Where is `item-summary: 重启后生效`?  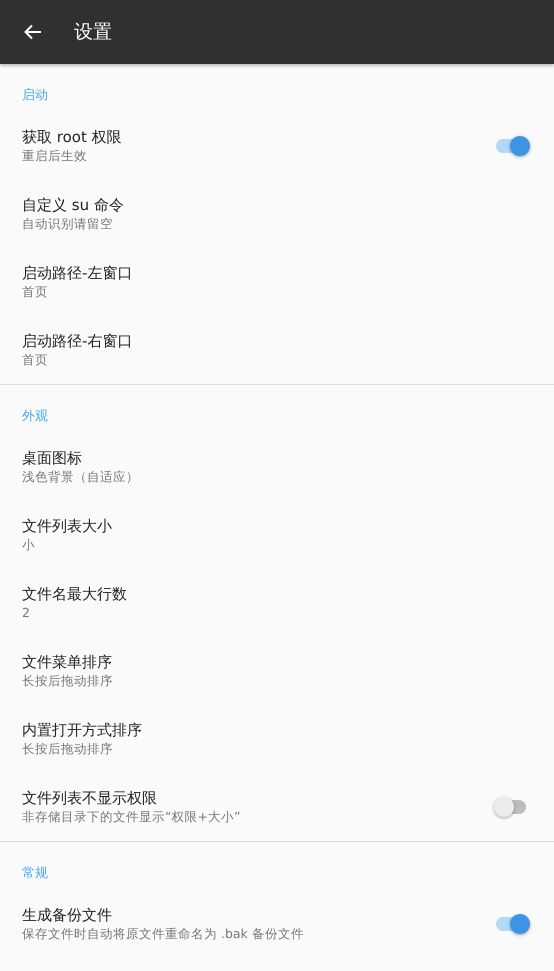 item-summary: 重启后生效 is located at coordinates (55, 156).